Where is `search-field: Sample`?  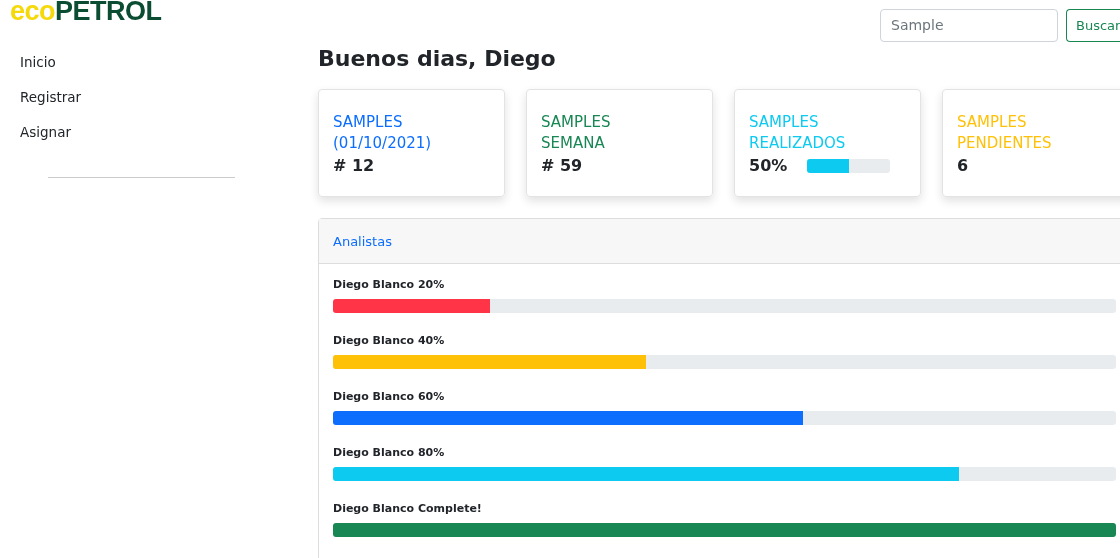 search-field: Sample is located at coordinates (969, 25).